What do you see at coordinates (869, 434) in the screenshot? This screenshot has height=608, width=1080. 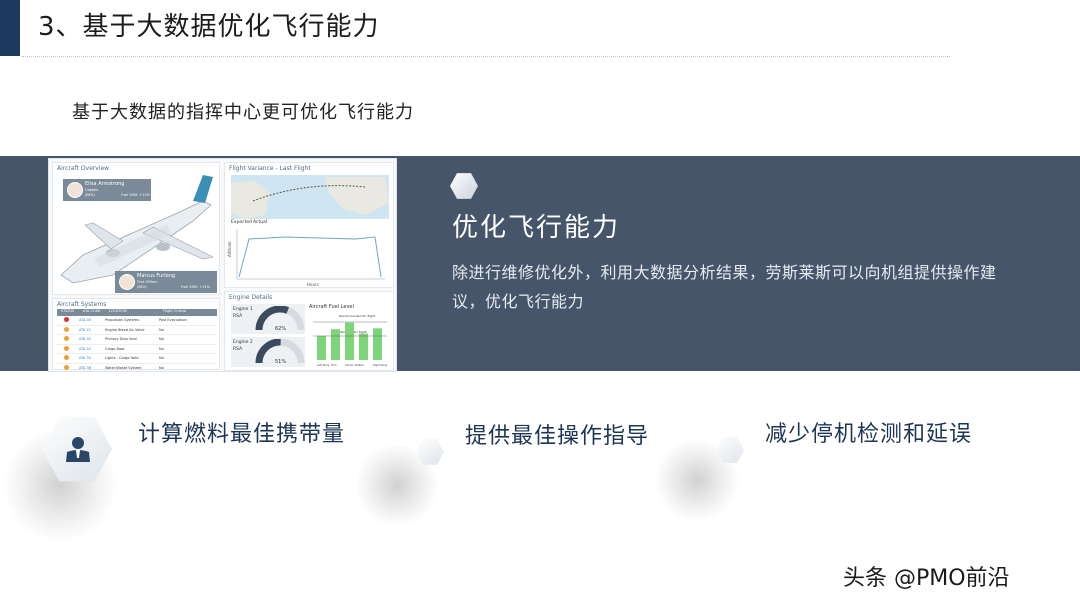 I see `feature-3-label: 减少停机检测和延误` at bounding box center [869, 434].